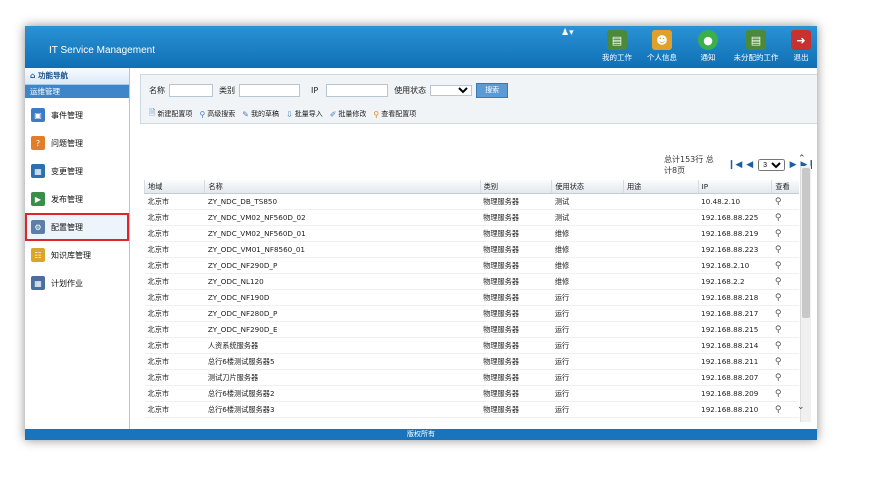 This screenshot has width=869, height=493. Describe the element at coordinates (617, 47) in the screenshot. I see `nav-my-work: ▤ 我的工作` at that location.